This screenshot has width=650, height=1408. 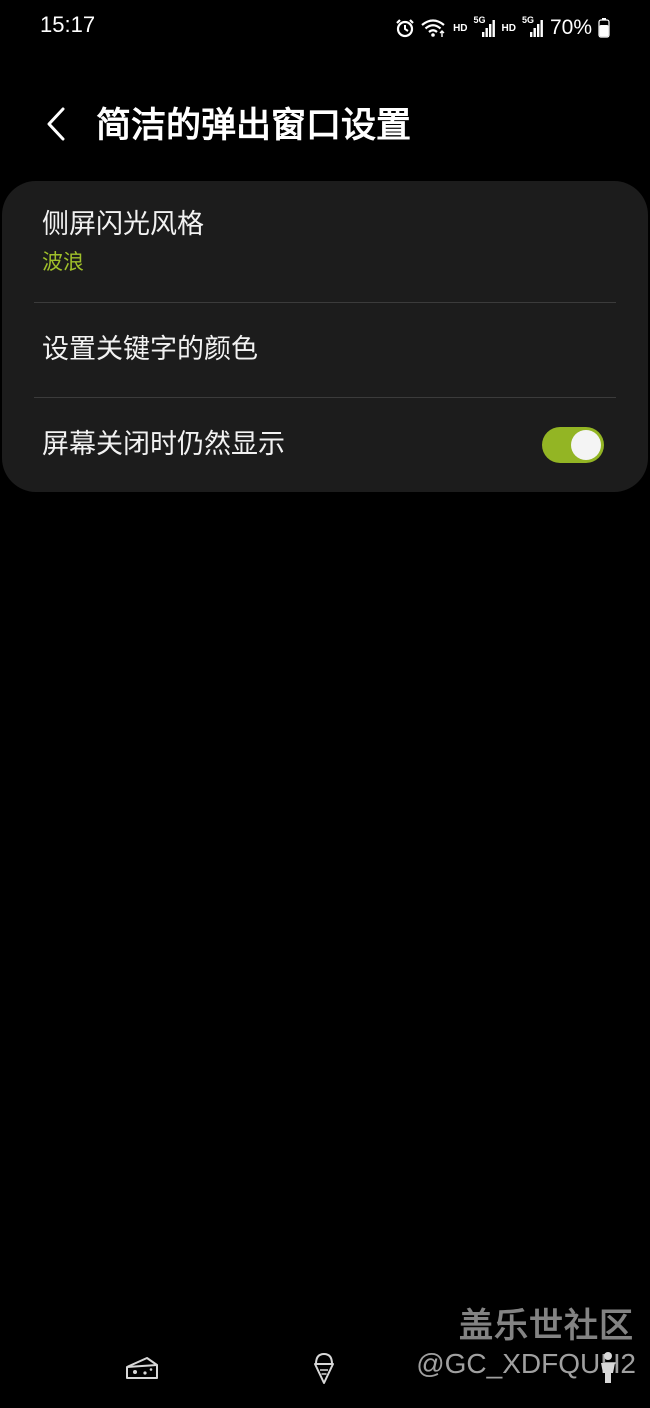 I want to click on show-when-screen-off-toggle, so click(x=573, y=445).